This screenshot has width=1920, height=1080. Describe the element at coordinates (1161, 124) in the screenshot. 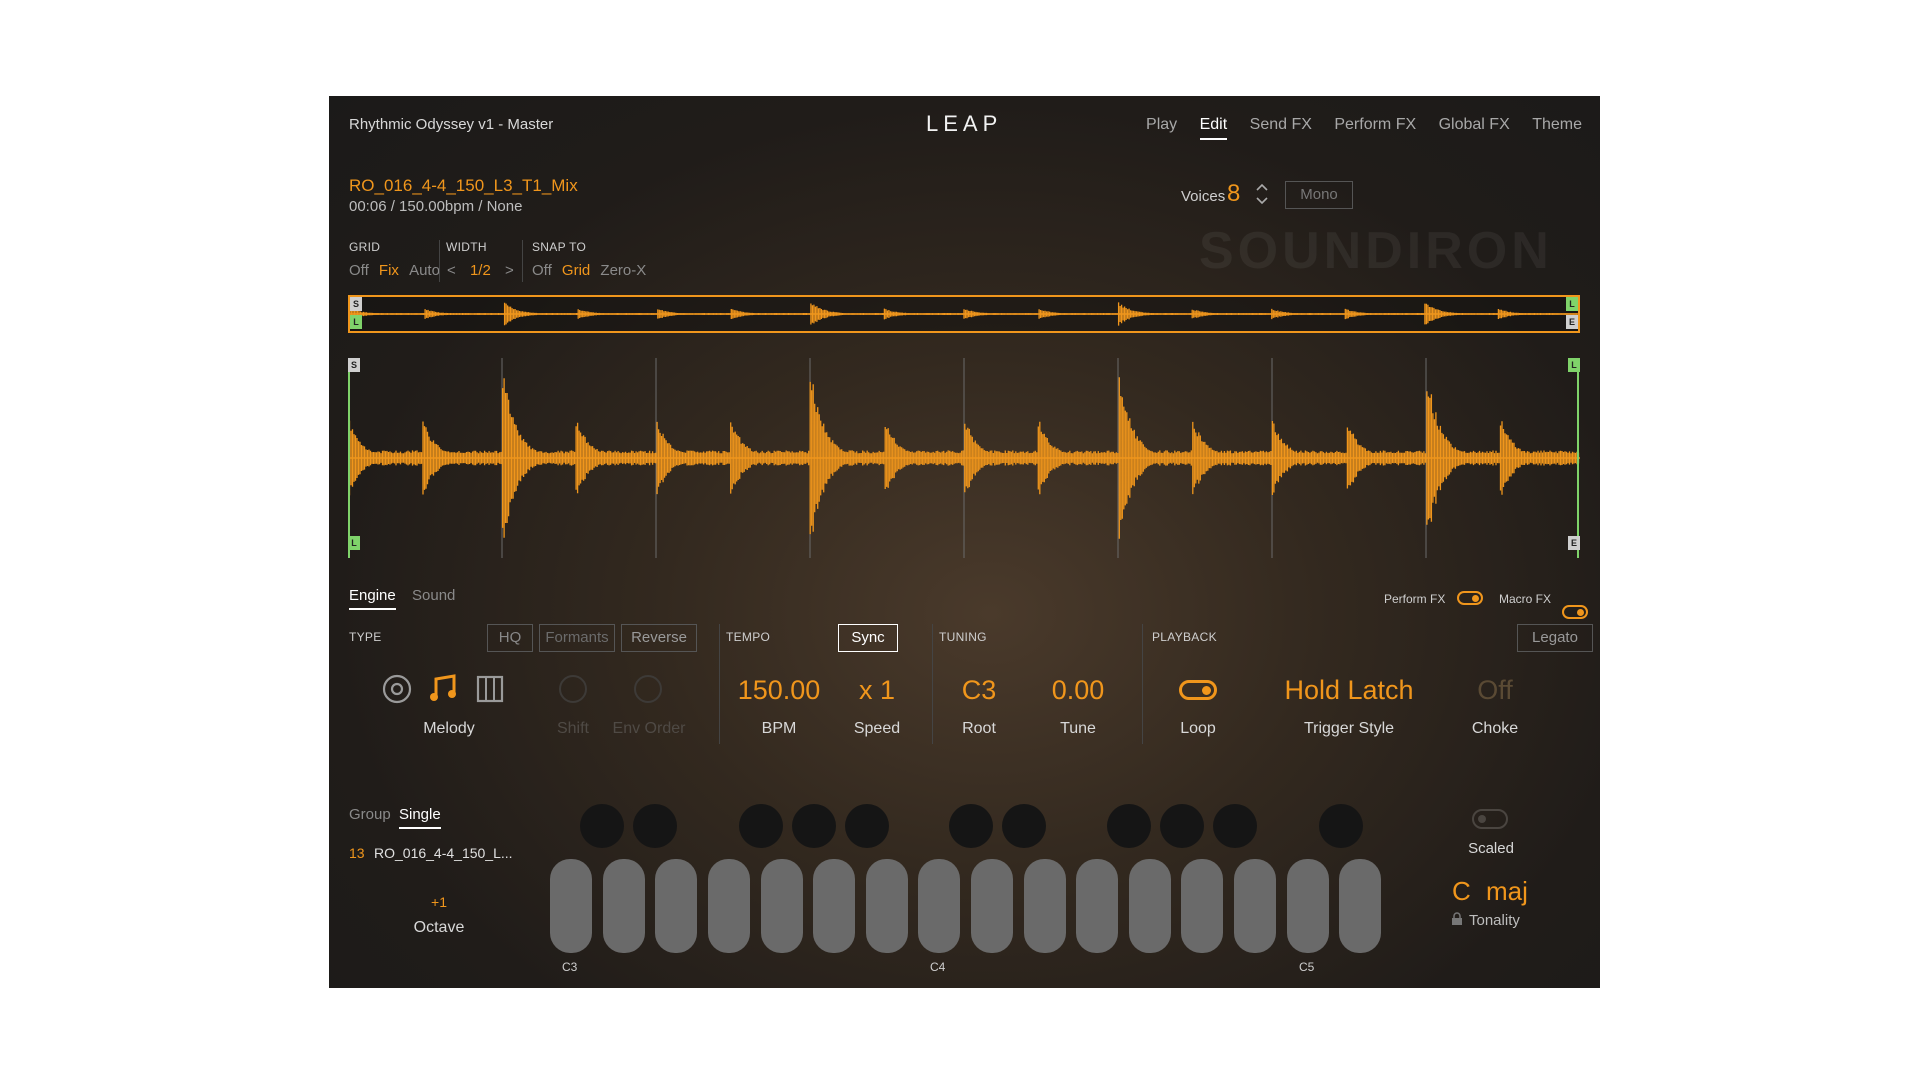

I see `tab-play: Play` at that location.